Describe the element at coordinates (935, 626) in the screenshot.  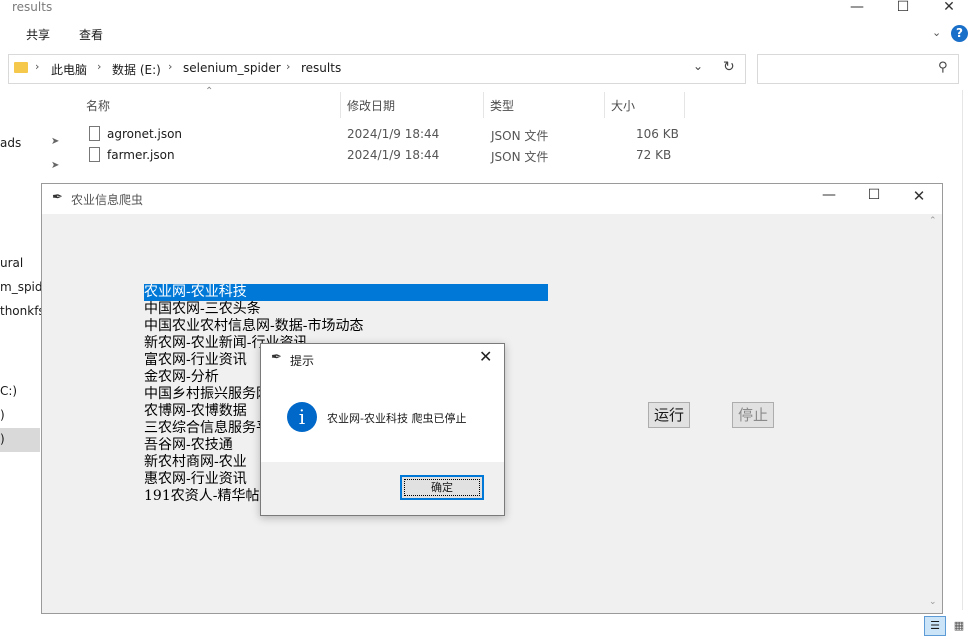
I see `details-view-icon: ☰` at that location.